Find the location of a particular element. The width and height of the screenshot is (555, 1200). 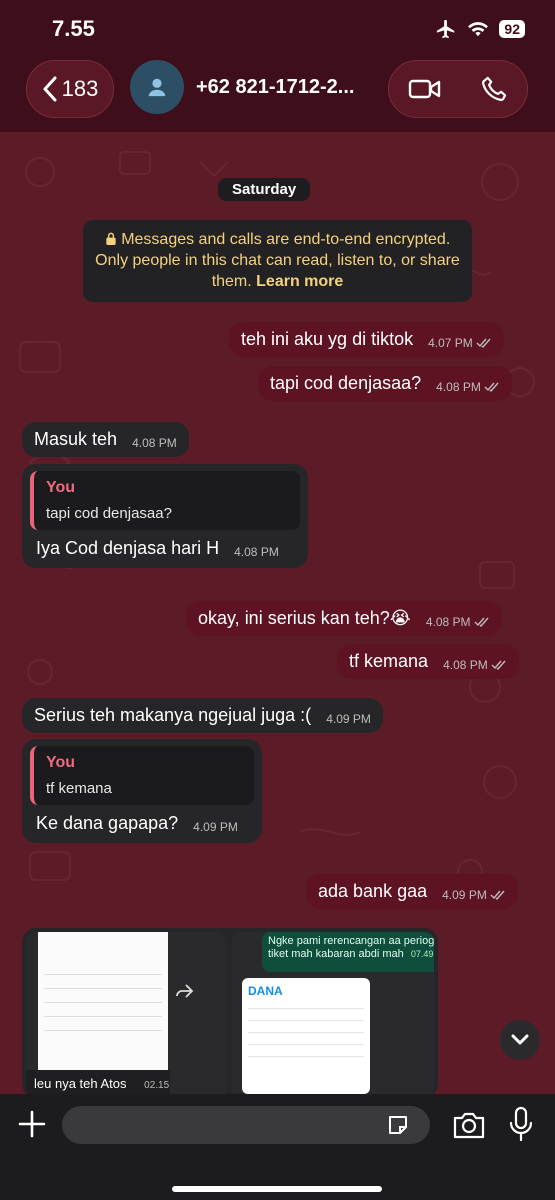

message-incoming: Masuk teh 4.08 PM is located at coordinates (105, 439).